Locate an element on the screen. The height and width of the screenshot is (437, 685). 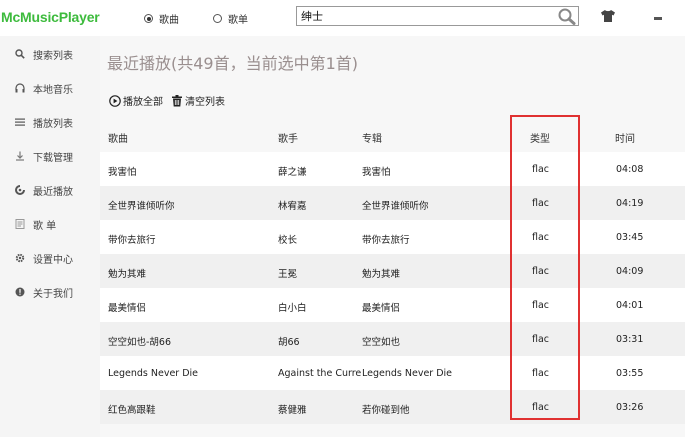
table-header is located at coordinates (392, 135).